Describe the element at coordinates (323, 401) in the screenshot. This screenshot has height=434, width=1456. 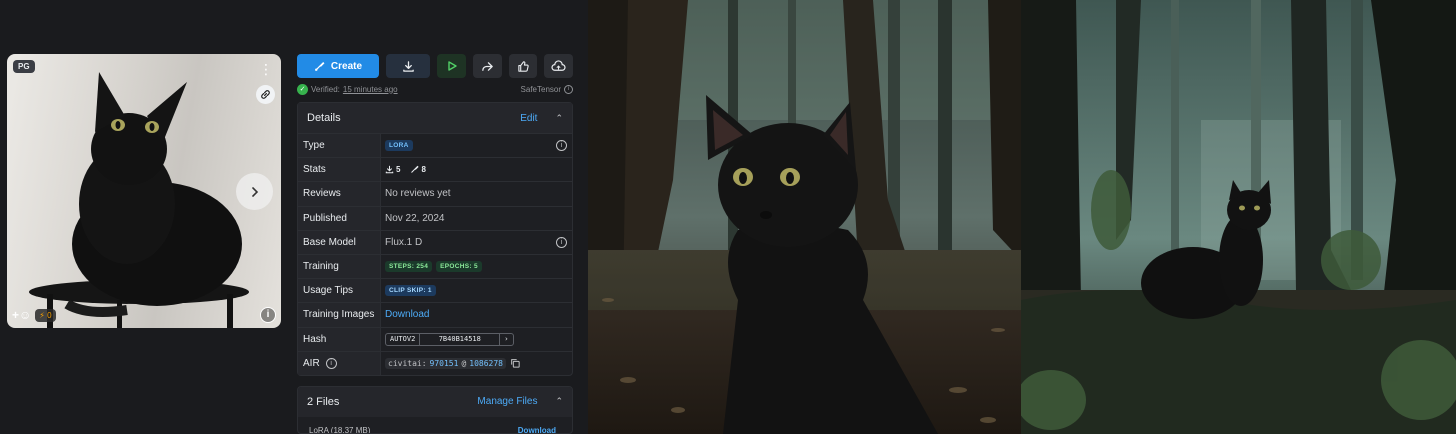
I see `files-title: 2 Files` at that location.